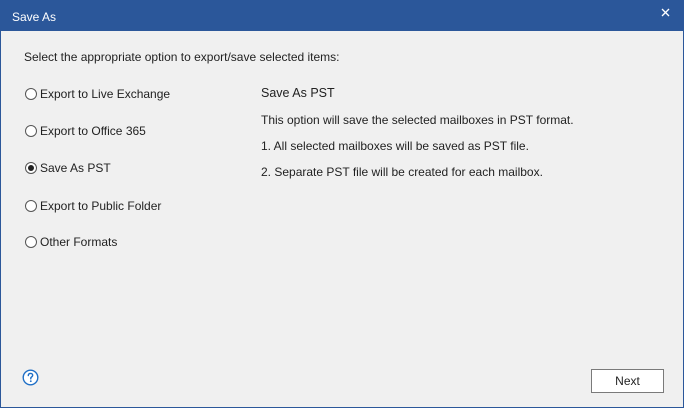 This screenshot has width=684, height=408. I want to click on option-export-public-folder: Export to Public Folder, so click(93, 206).